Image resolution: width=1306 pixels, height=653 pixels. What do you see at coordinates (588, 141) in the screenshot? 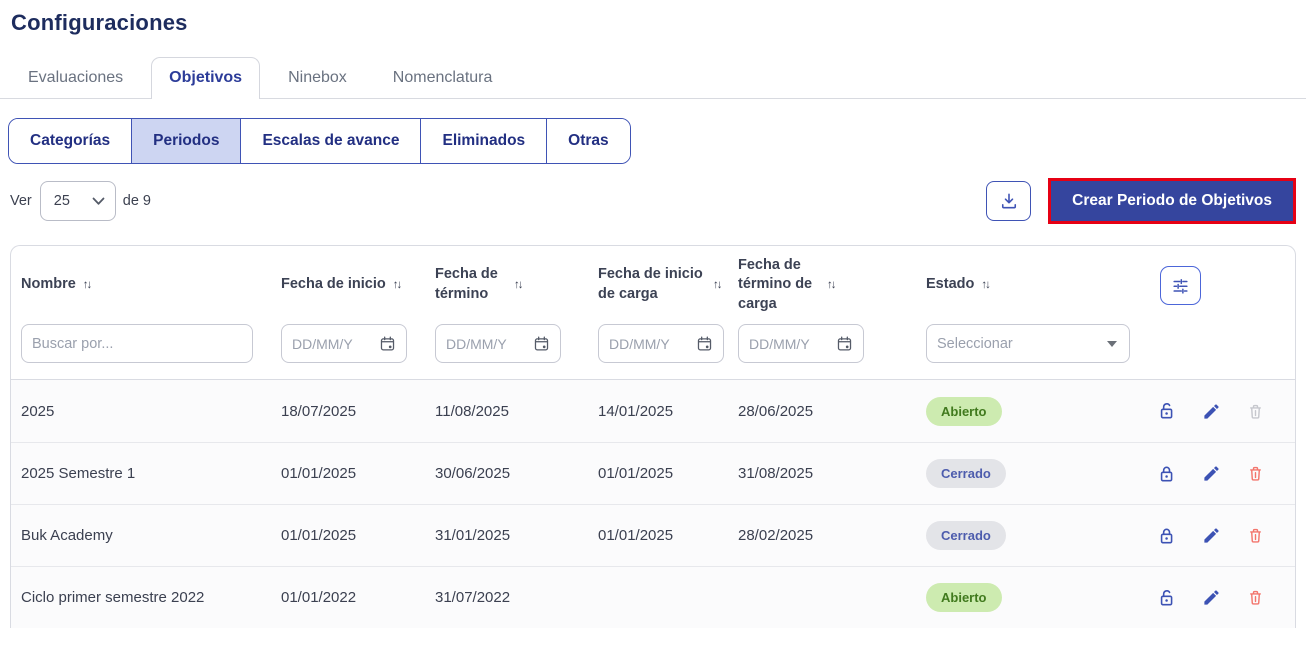
I see `subtab-otras: Otras` at bounding box center [588, 141].